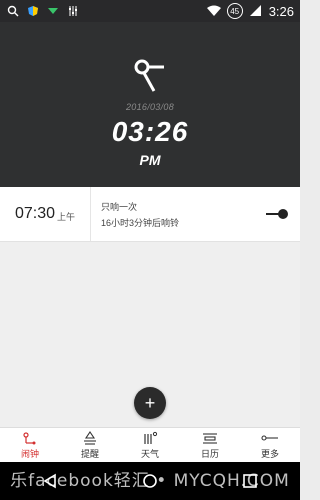 This screenshot has height=500, width=320. I want to click on current-time: 03:26, so click(150, 131).